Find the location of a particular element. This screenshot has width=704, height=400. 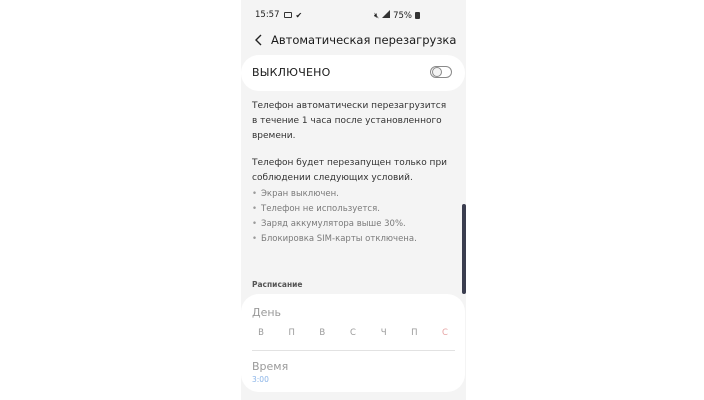

day-friday-button: П is located at coordinates (414, 333).